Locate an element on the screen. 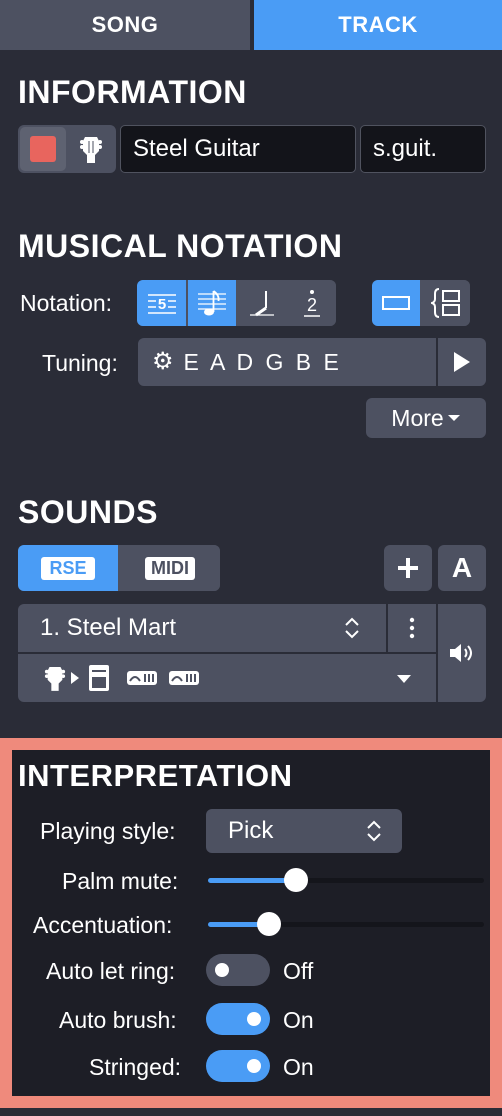  auto-brush-state: On is located at coordinates (298, 1020).